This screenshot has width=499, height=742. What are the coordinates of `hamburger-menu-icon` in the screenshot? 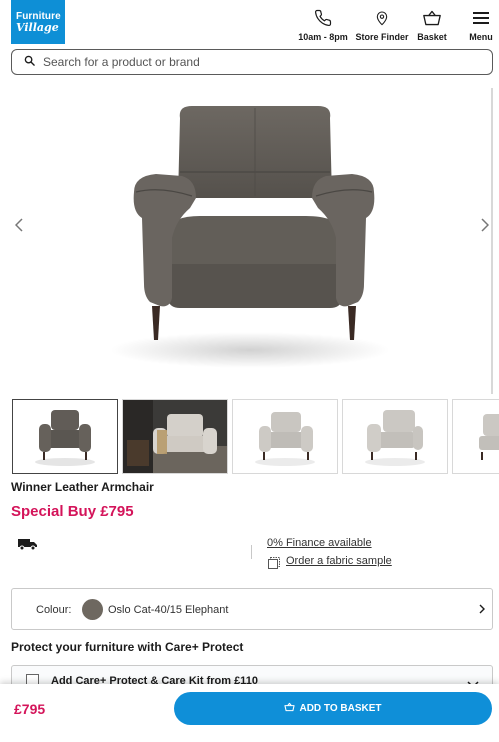 It's located at (481, 18).